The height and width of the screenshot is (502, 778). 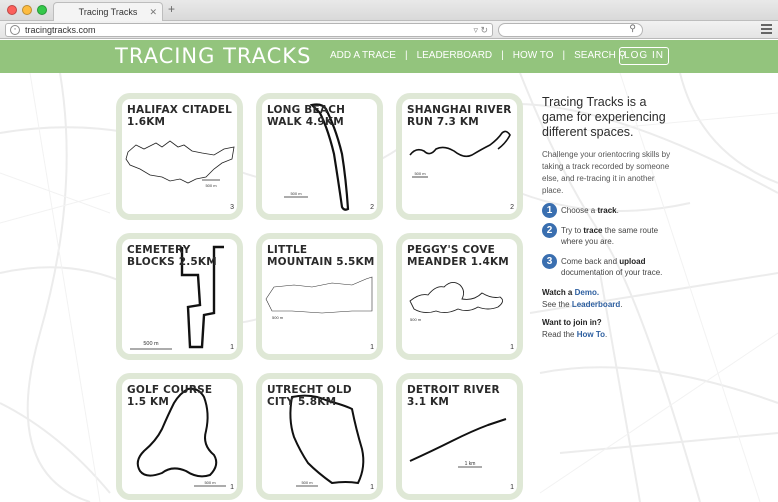 What do you see at coordinates (632, 28) in the screenshot?
I see `search-icon: ⚲` at bounding box center [632, 28].